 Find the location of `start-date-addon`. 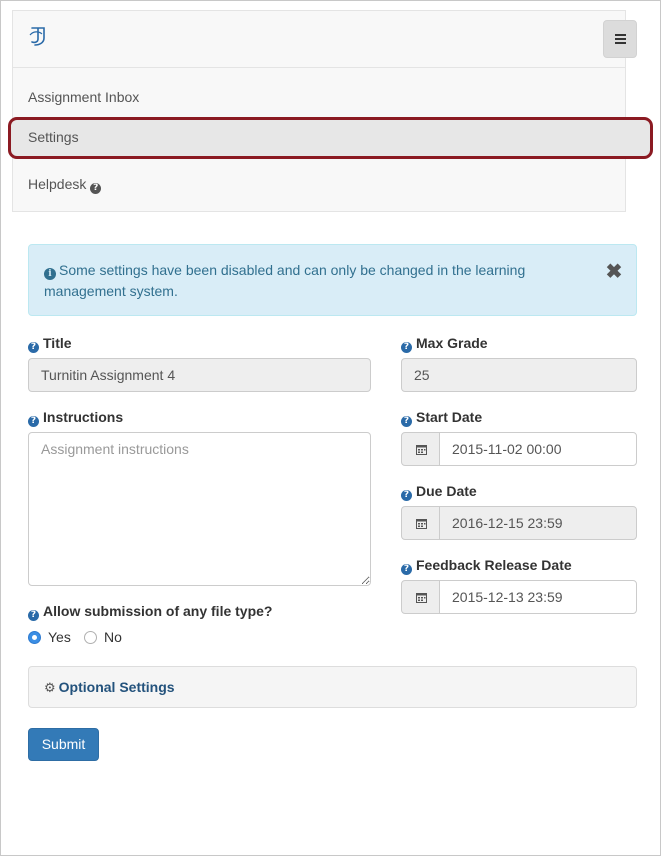

start-date-addon is located at coordinates (420, 449).